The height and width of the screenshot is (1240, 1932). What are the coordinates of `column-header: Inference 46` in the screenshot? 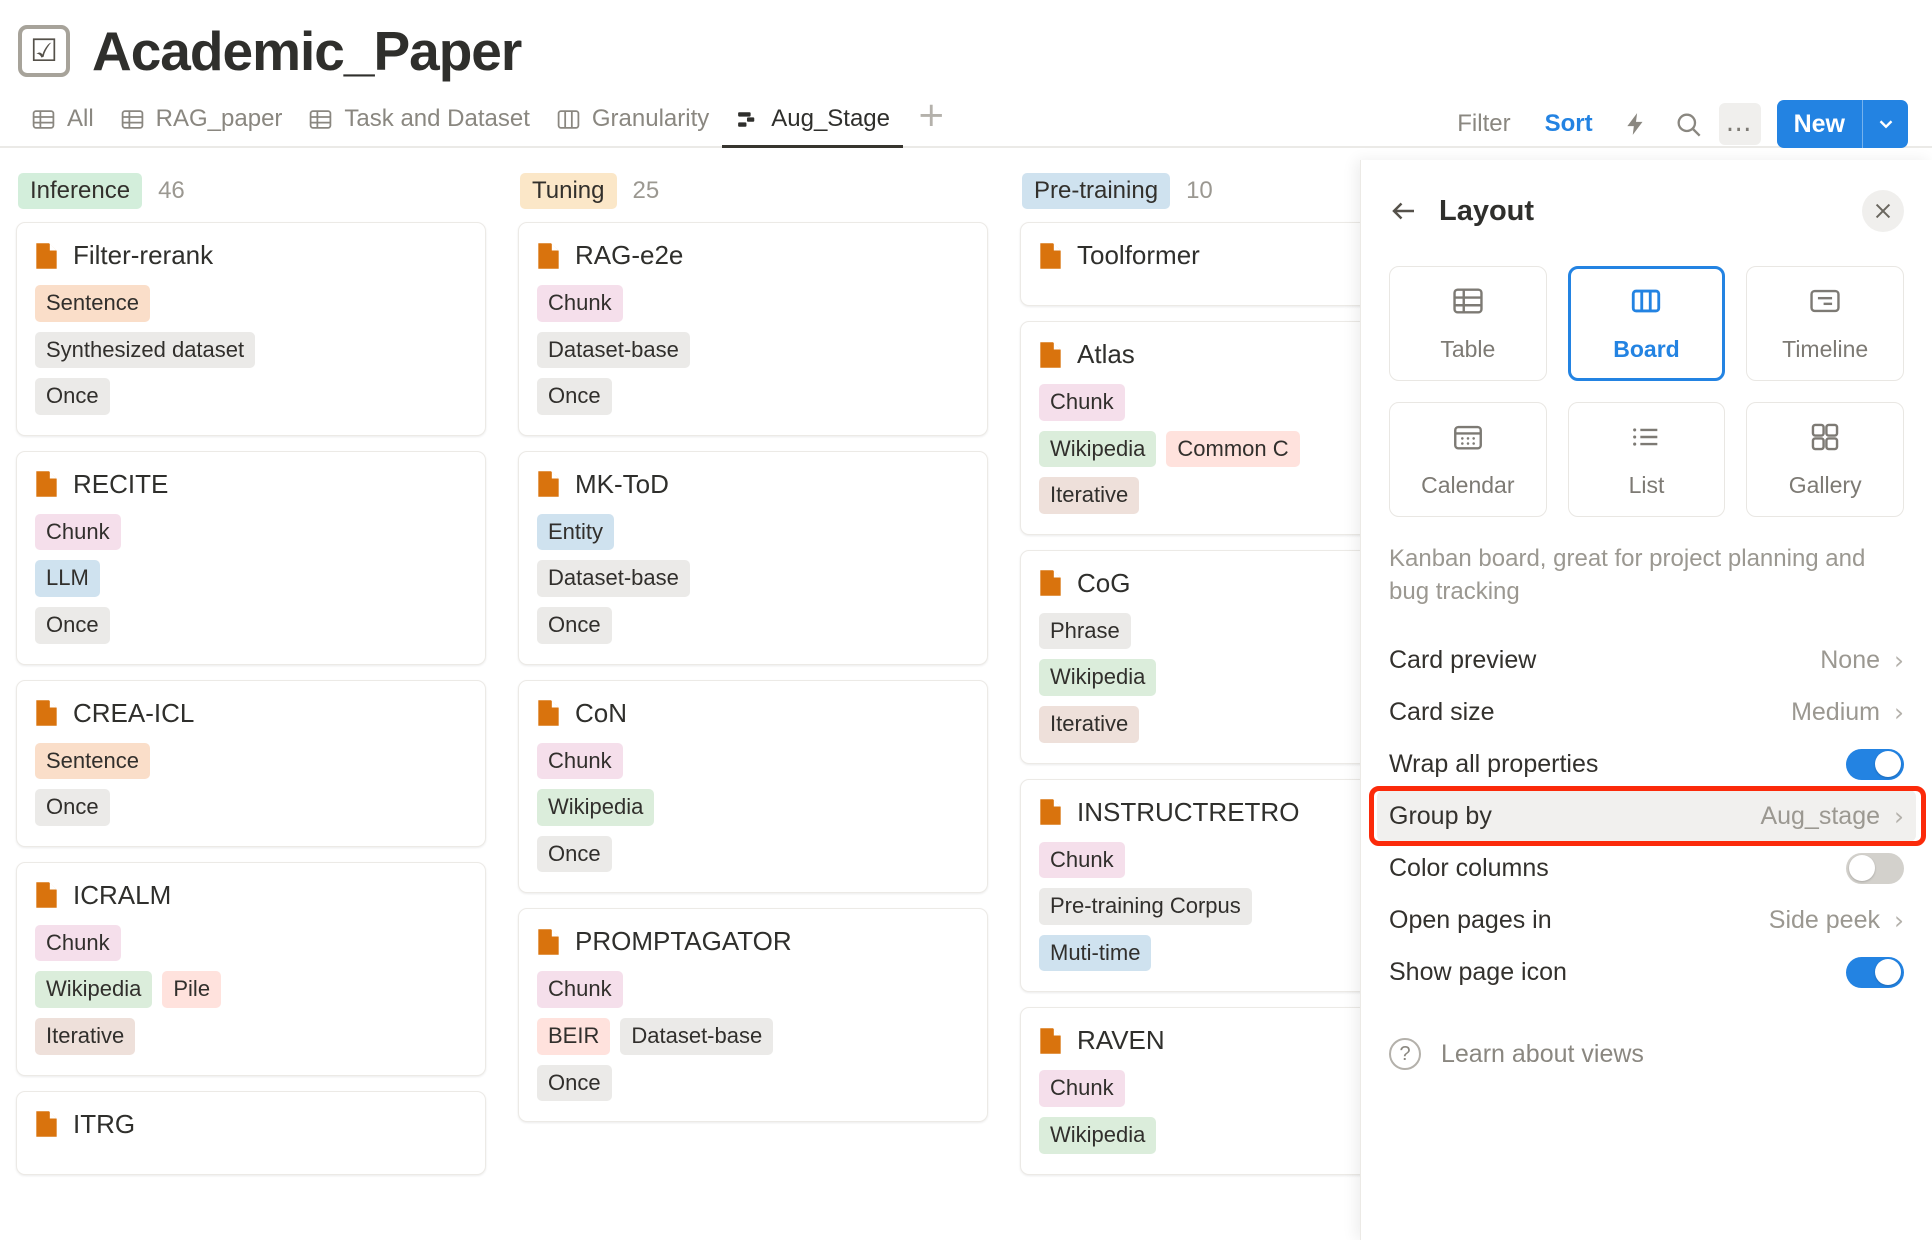 It's located at (251, 191).